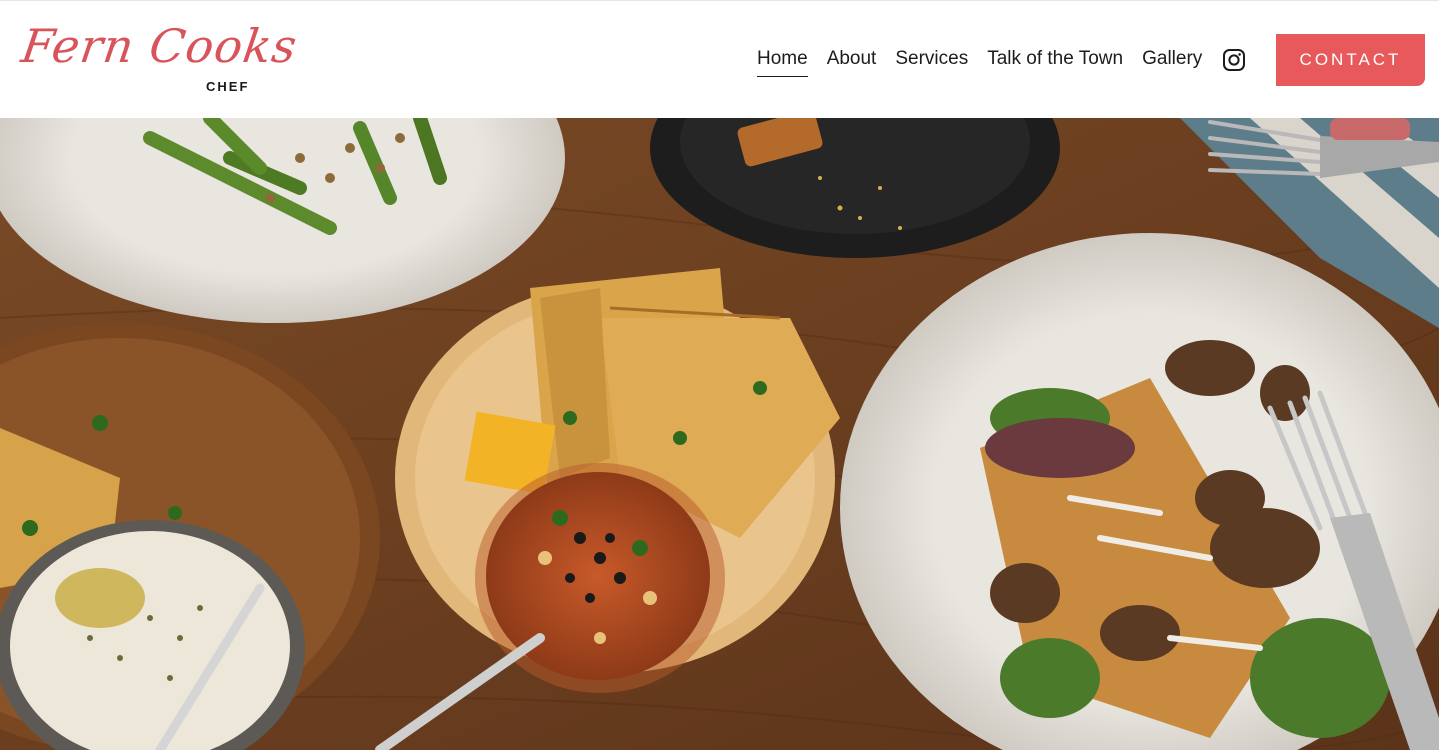 This screenshot has width=1439, height=756. I want to click on instagram-icon, so click(1234, 60).